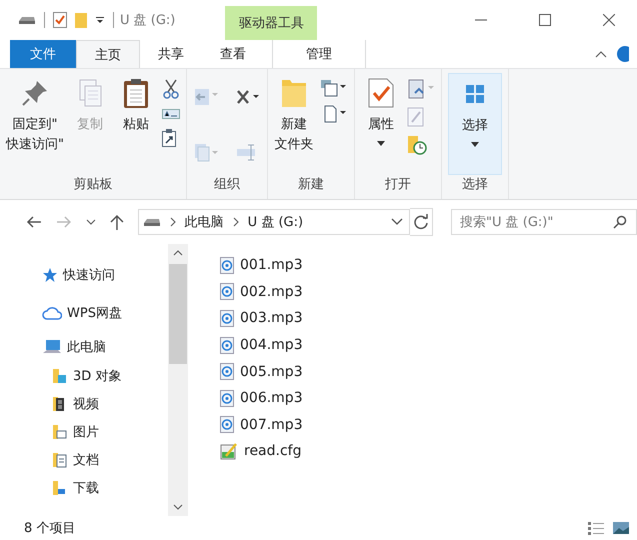  Describe the element at coordinates (43, 54) in the screenshot. I see `file-tab: 文件` at that location.